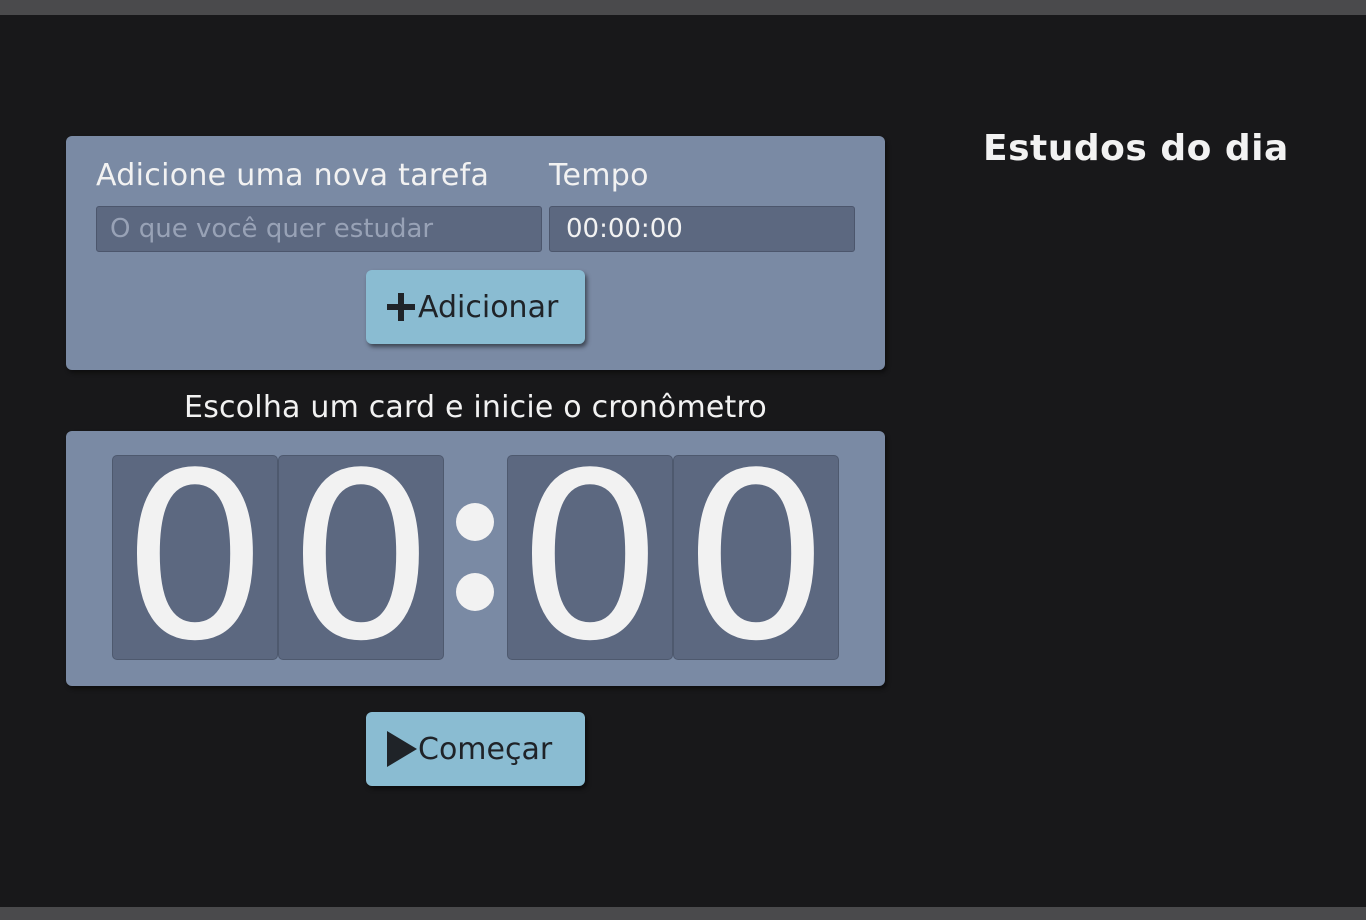 The width and height of the screenshot is (1366, 920). I want to click on time-input, so click(702, 229).